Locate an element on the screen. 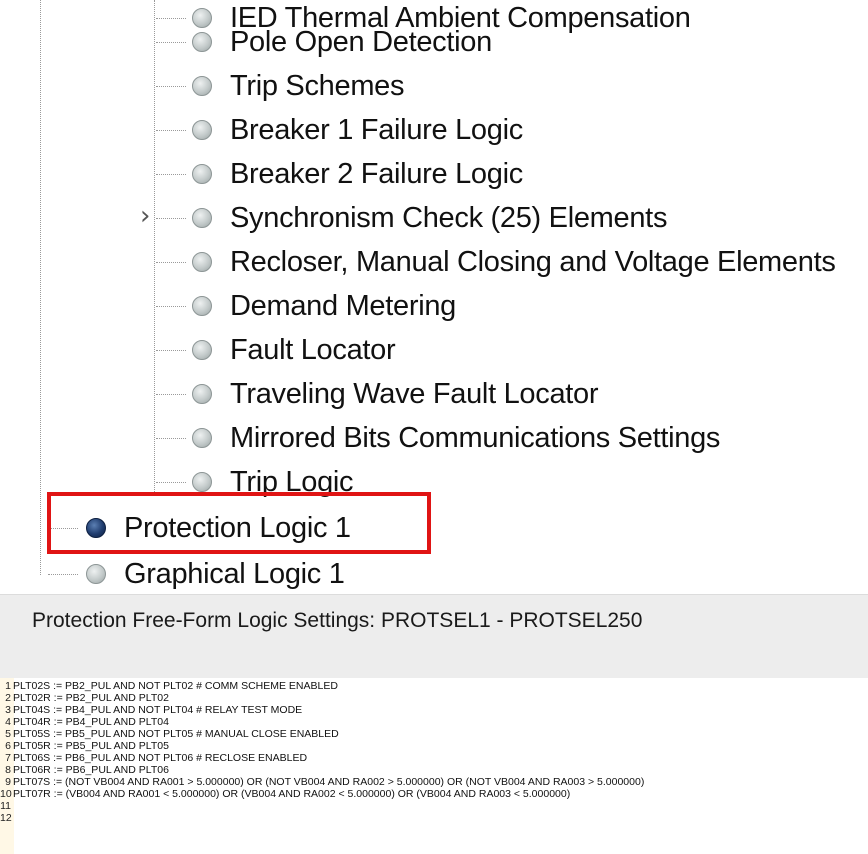 This screenshot has width=868, height=854. code-line: 12 is located at coordinates (6, 818).